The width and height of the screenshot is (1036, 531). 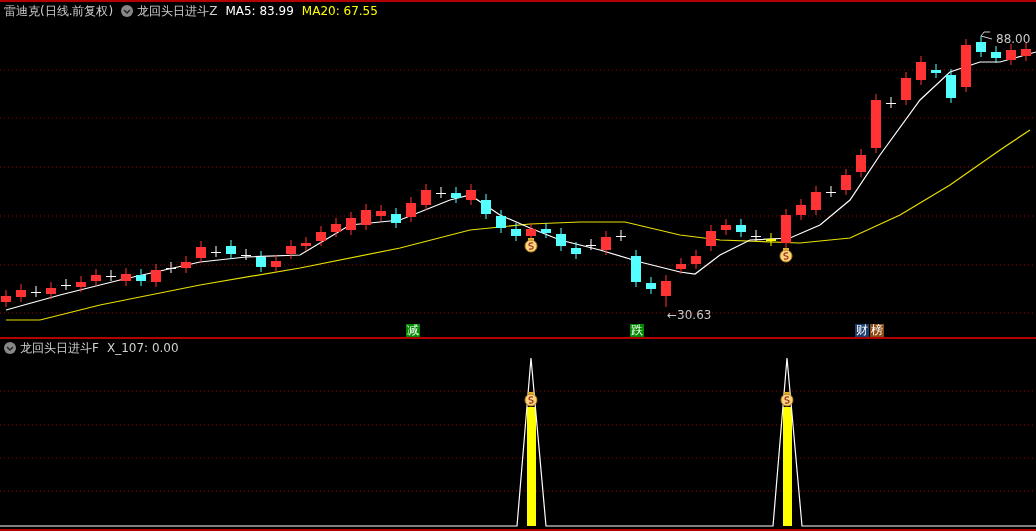 I want to click on signal-marker: 减, so click(x=413, y=330).